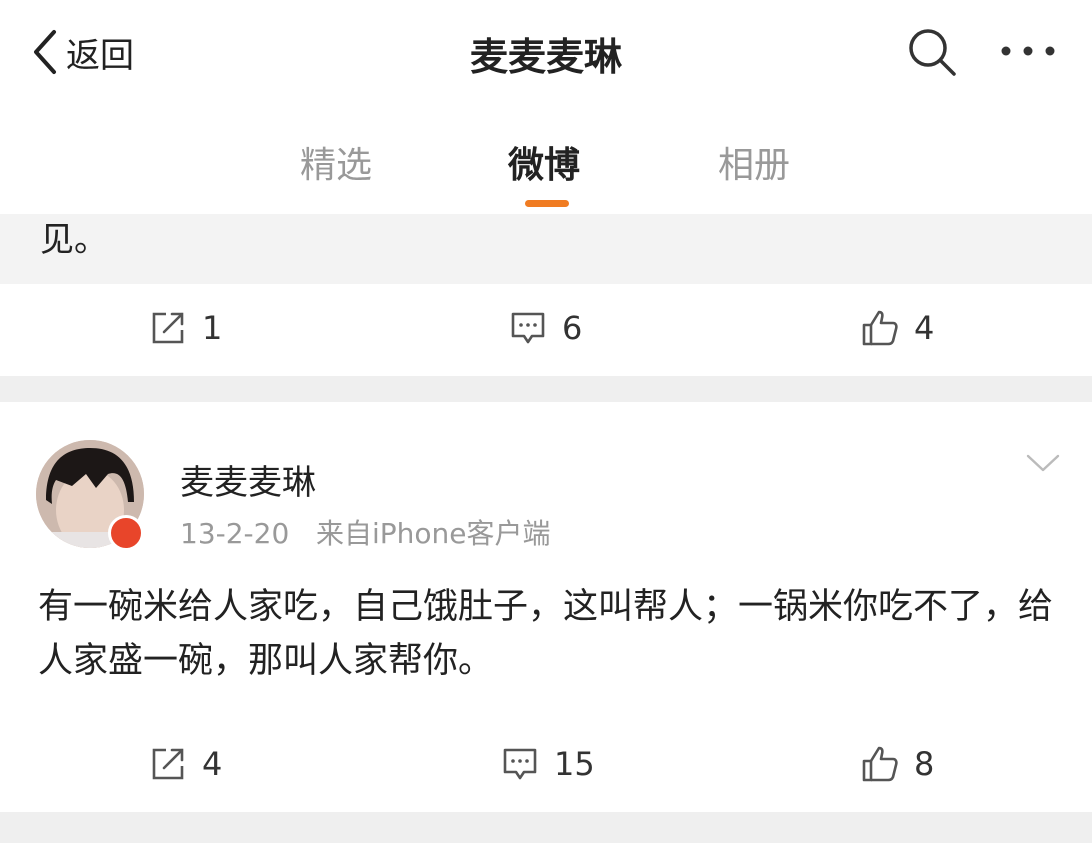  Describe the element at coordinates (126, 533) in the screenshot. I see `verified-badge-icon` at that location.